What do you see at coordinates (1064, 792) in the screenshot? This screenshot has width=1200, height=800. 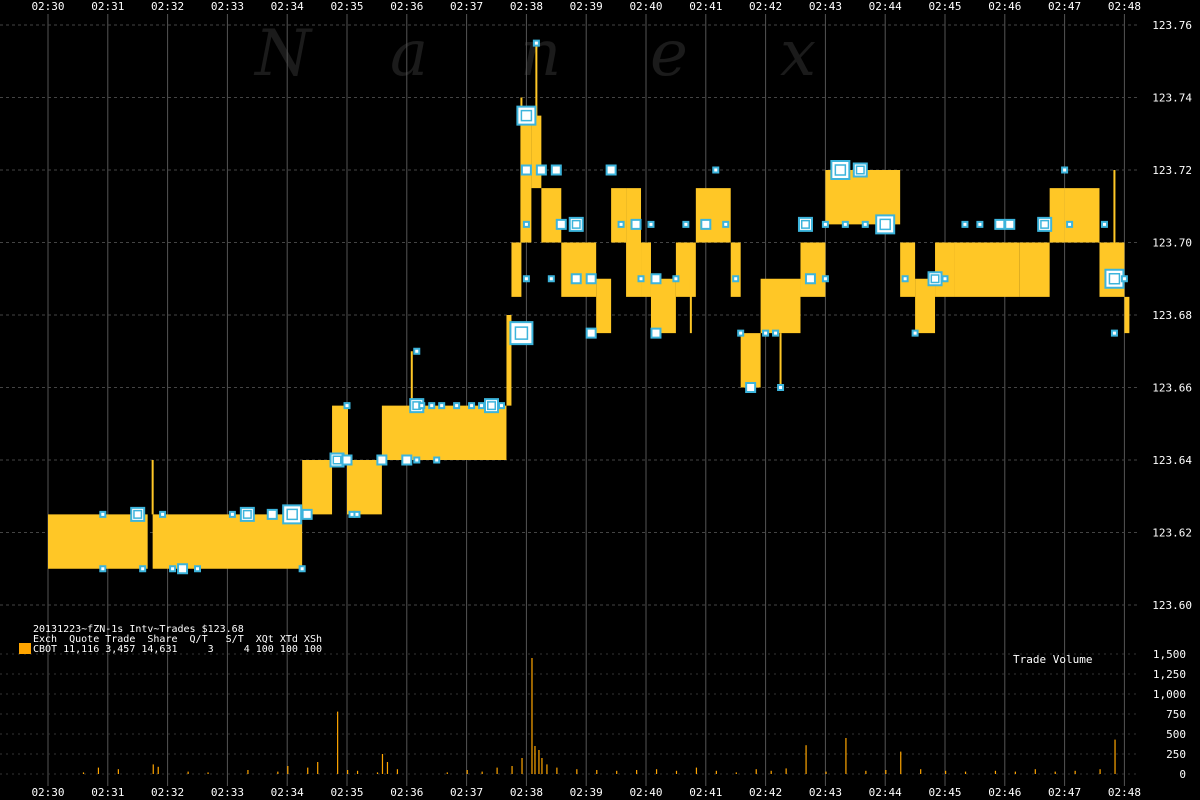 I see `x-tick-label-bottom: 02:47` at bounding box center [1064, 792].